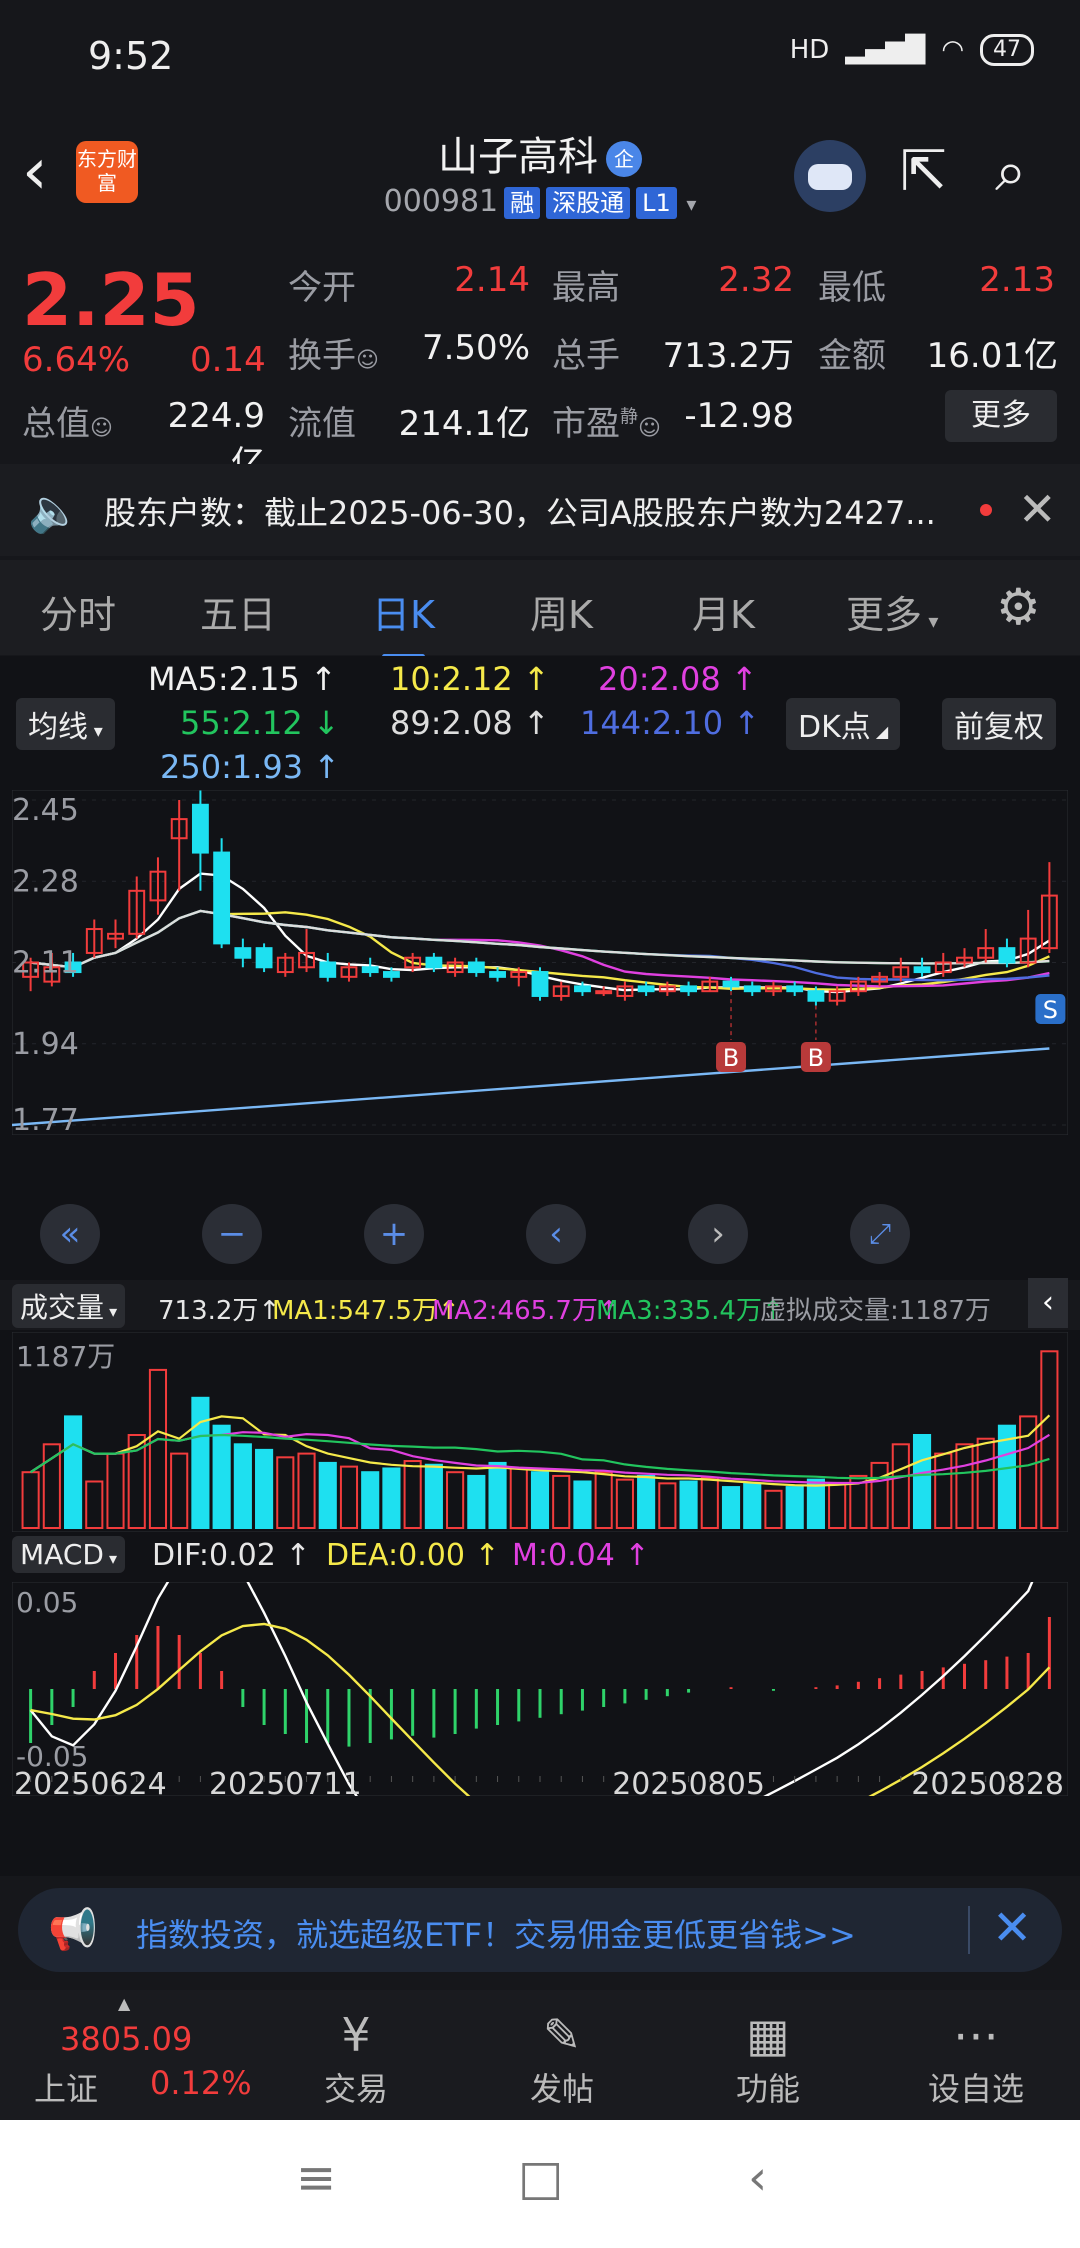  I want to click on high-label: 最高, so click(586, 288).